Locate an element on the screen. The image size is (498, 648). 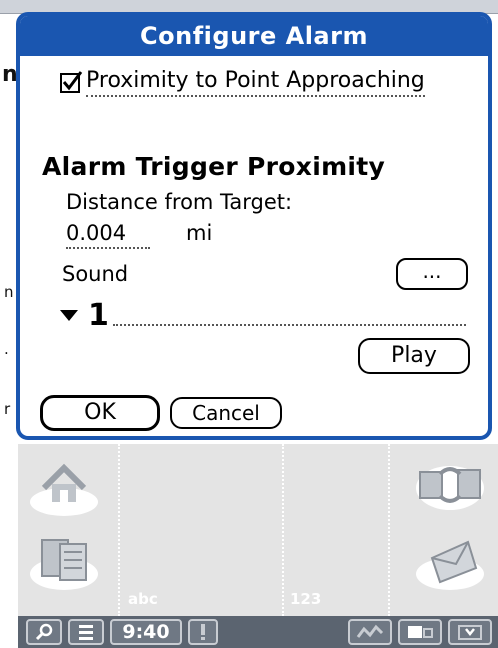
sync-icon is located at coordinates (450, 486).